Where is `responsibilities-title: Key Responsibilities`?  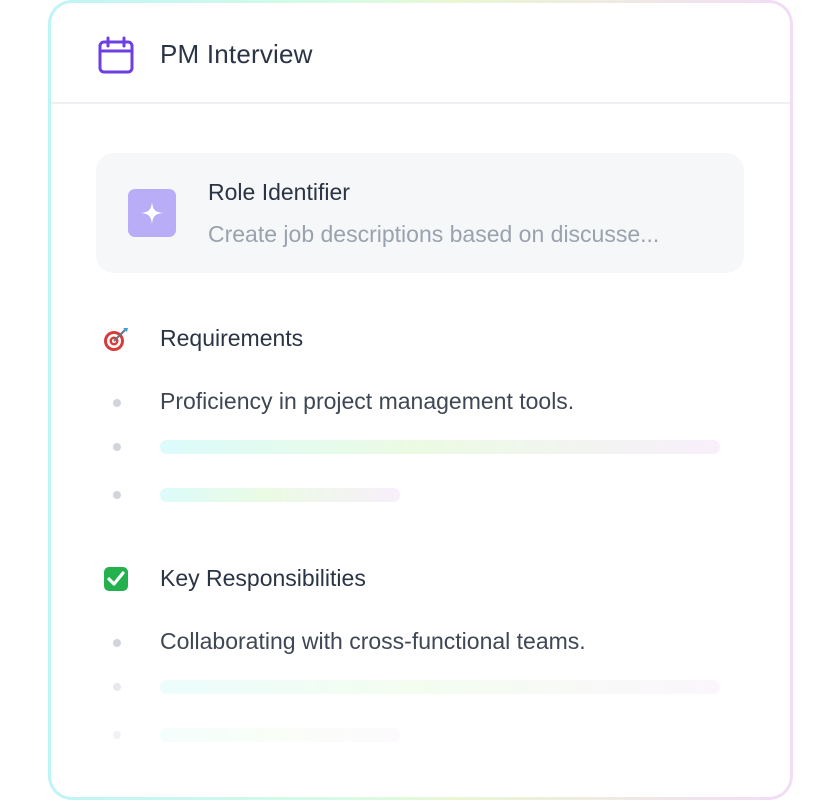
responsibilities-title: Key Responsibilities is located at coordinates (263, 578).